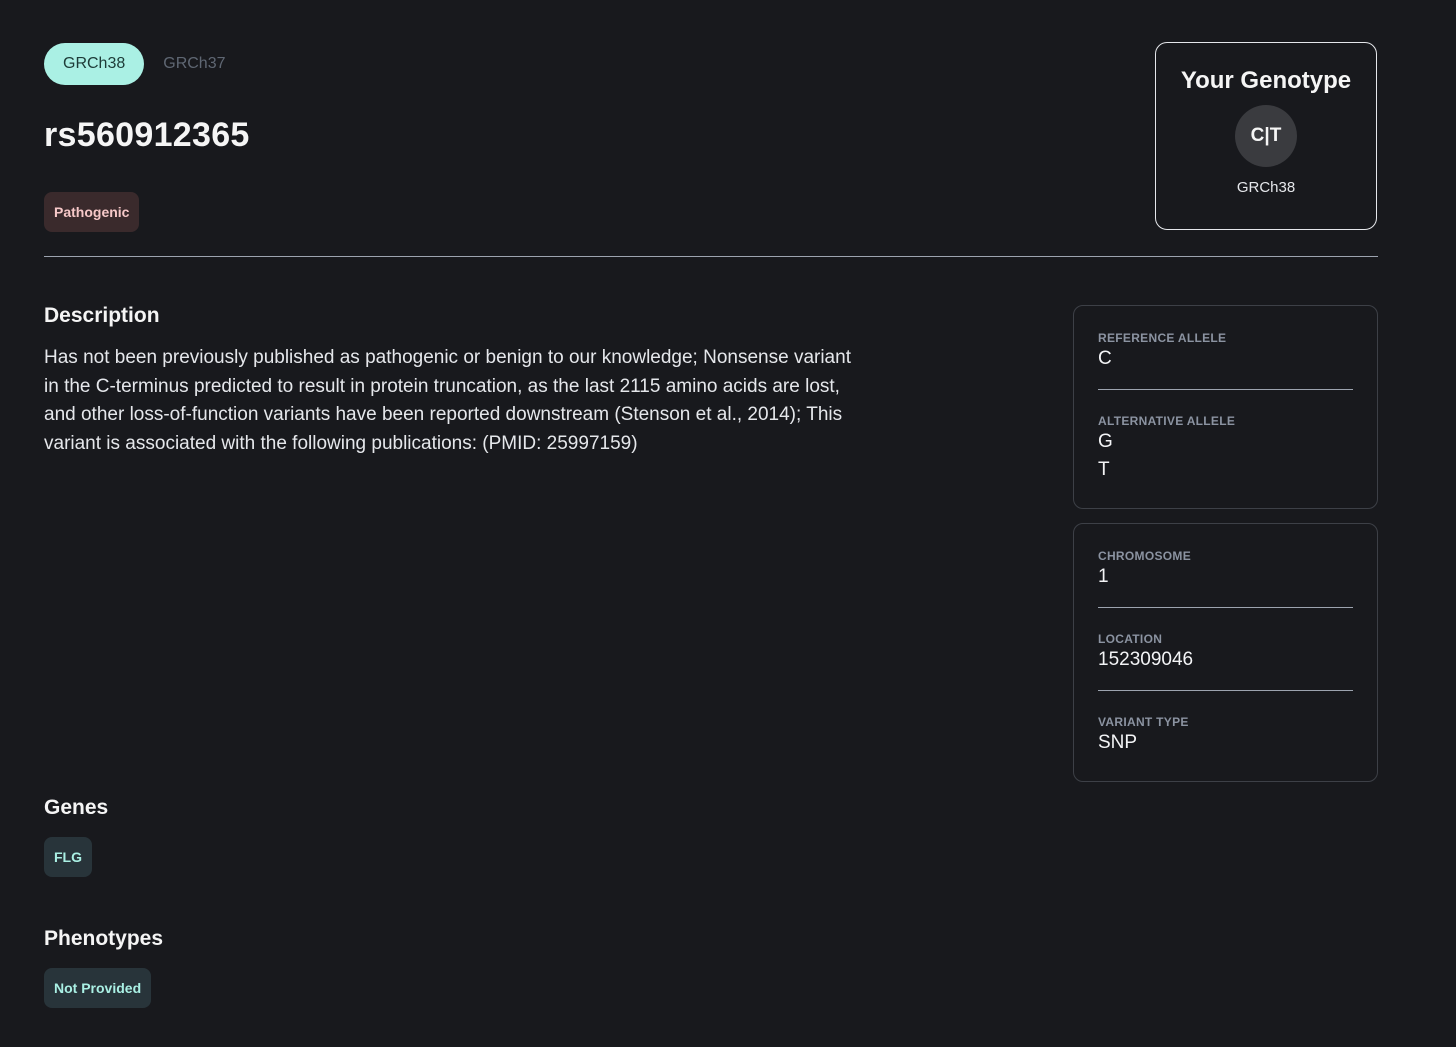 This screenshot has width=1456, height=1047. Describe the element at coordinates (102, 315) in the screenshot. I see `description-title: Description` at that location.